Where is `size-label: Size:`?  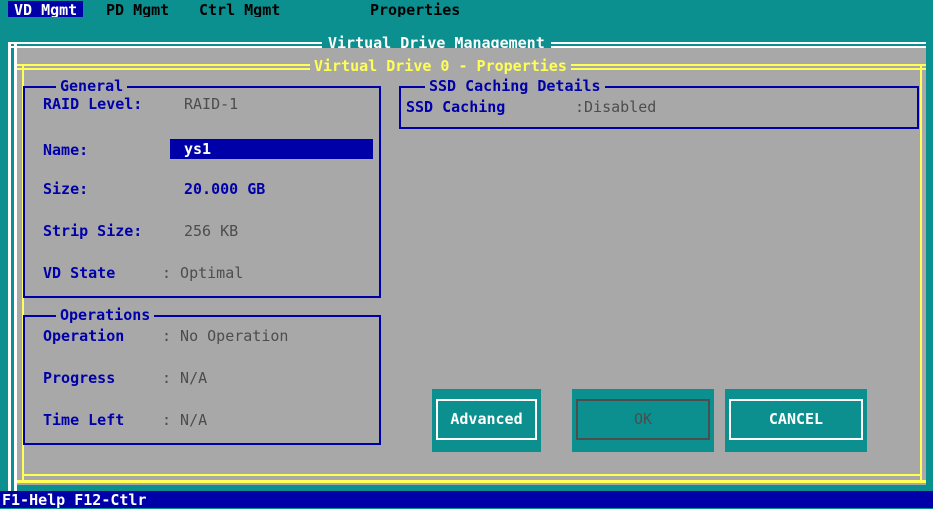
size-label: Size: is located at coordinates (66, 189).